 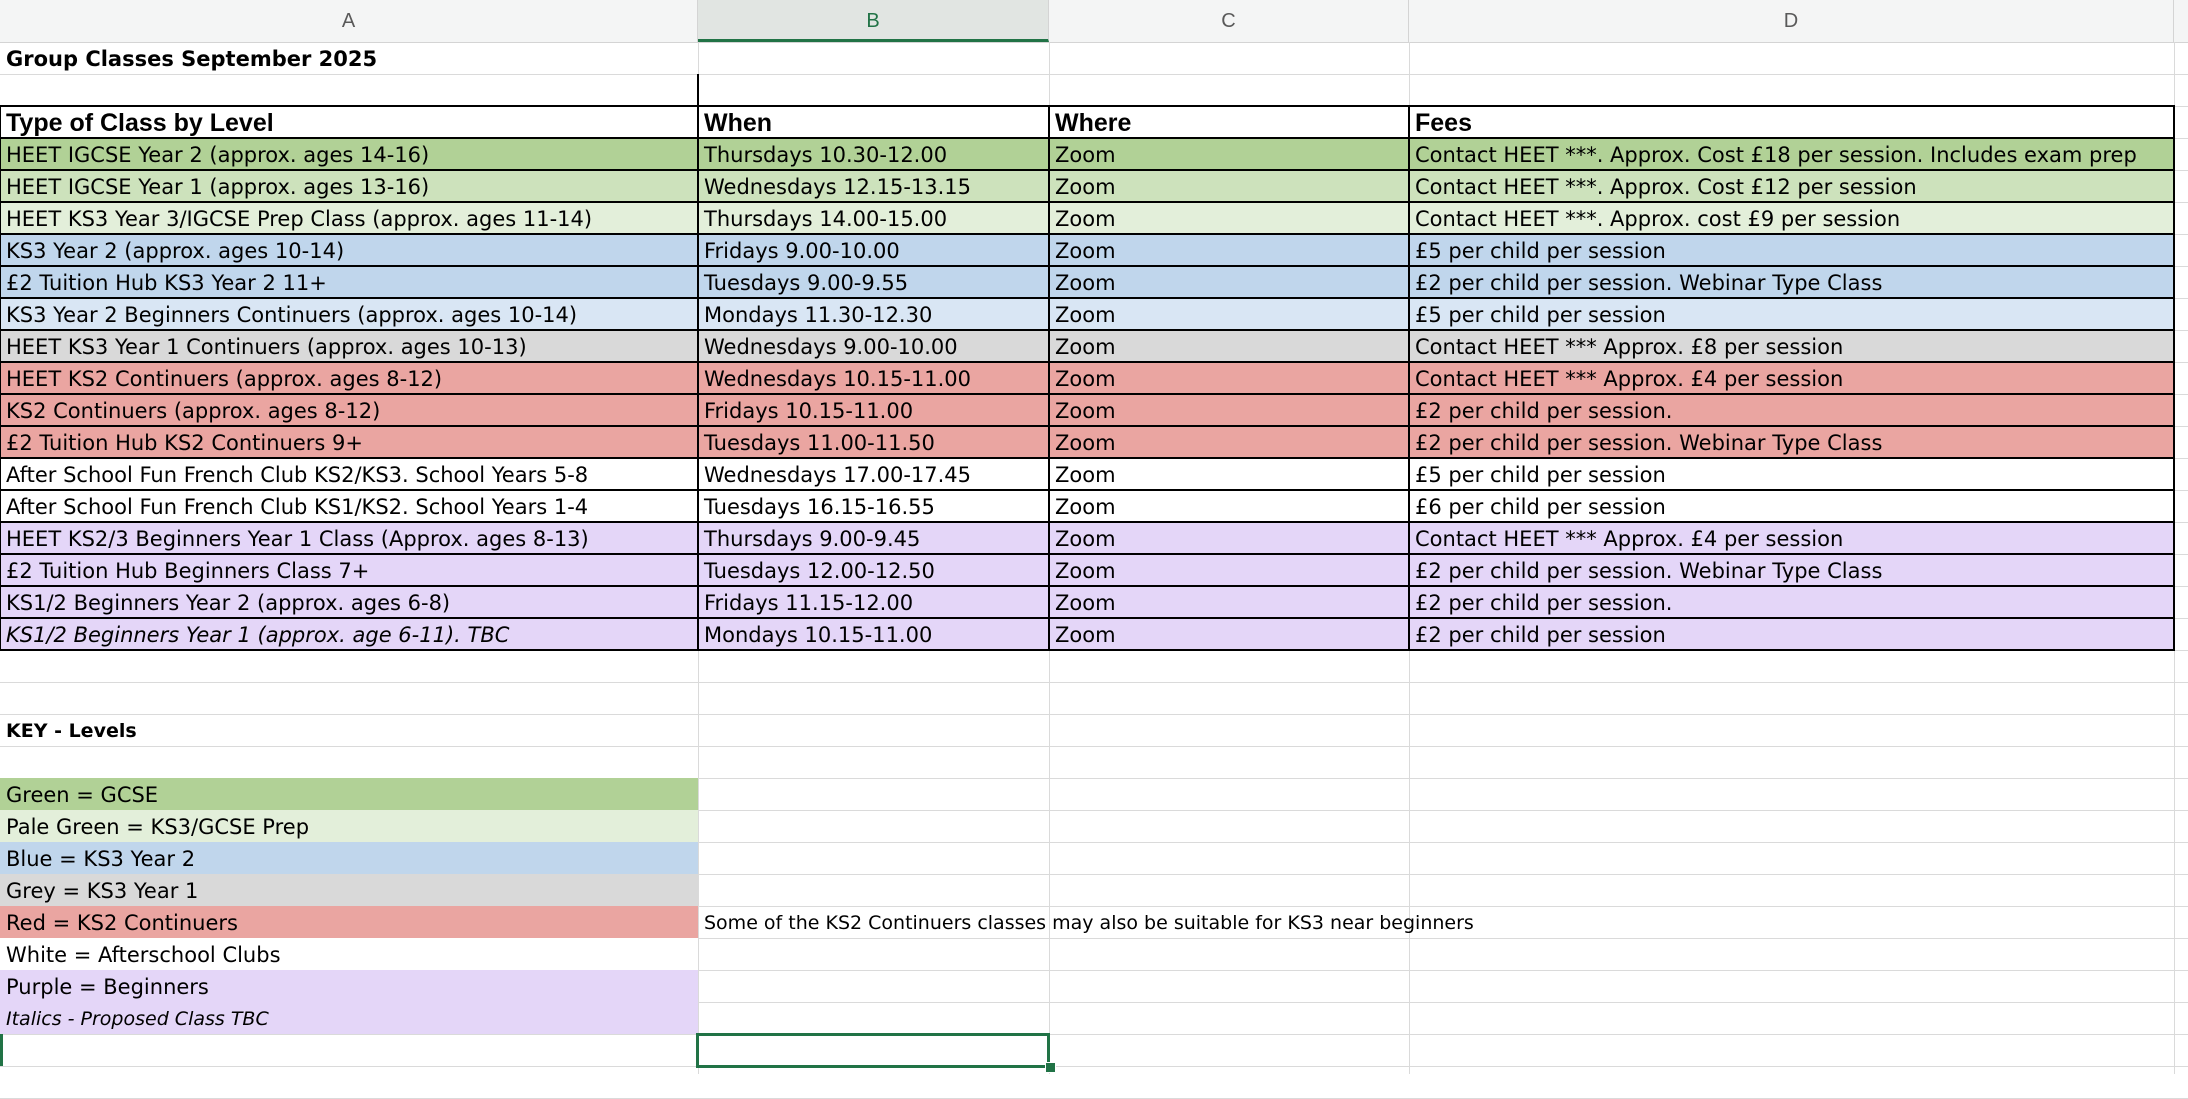 What do you see at coordinates (873, 410) in the screenshot?
I see `table-row-9-when: Fridays 10.15-11.00` at bounding box center [873, 410].